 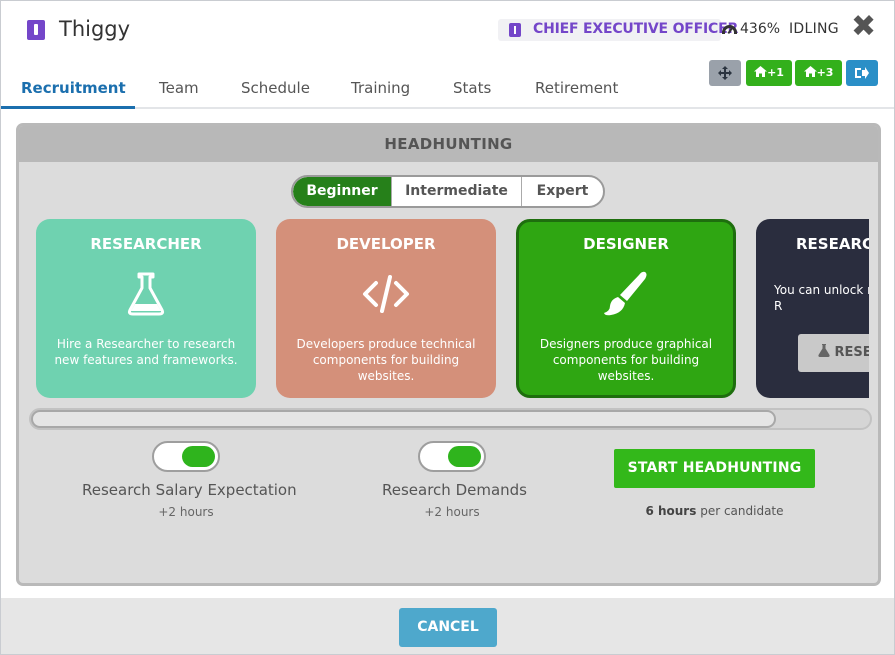 I want to click on level-expert: Expert, so click(x=562, y=191).